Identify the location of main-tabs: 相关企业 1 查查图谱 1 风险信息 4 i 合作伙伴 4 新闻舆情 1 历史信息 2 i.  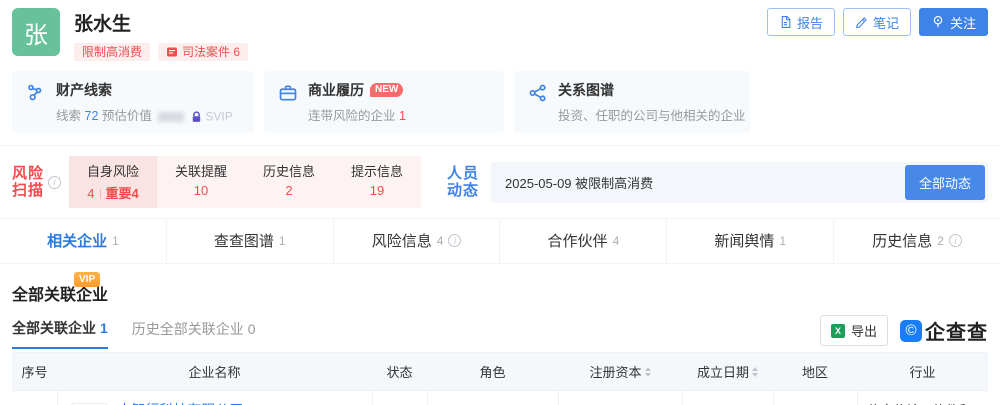
(500, 241).